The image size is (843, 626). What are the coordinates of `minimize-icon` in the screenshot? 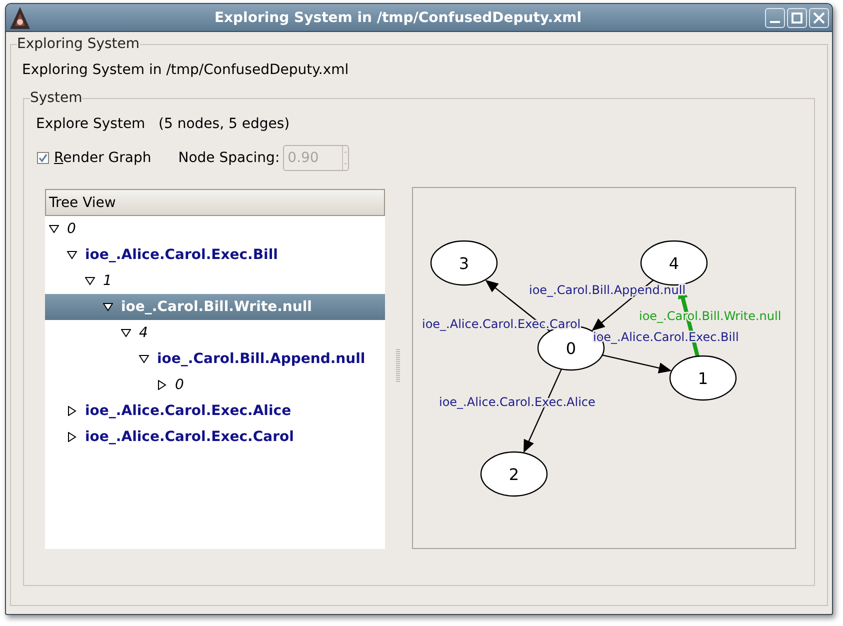 It's located at (775, 21).